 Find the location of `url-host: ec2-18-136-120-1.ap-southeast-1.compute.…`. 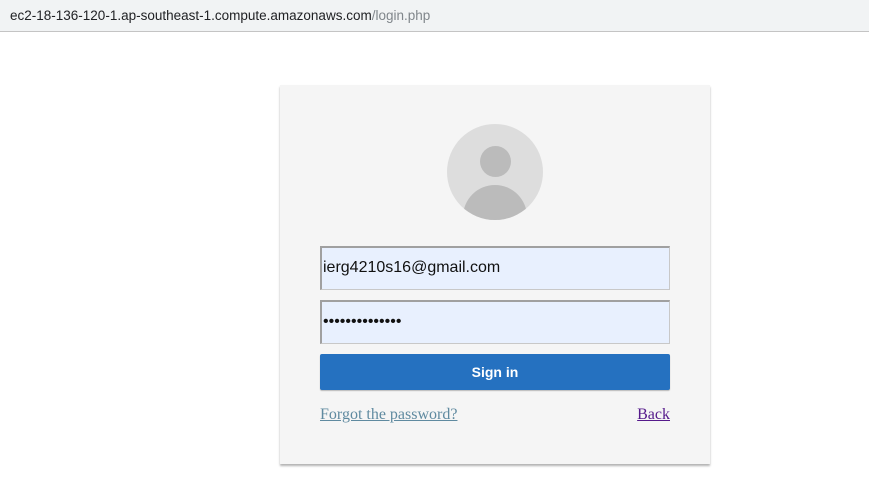

url-host: ec2-18-136-120-1.ap-southeast-1.compute.… is located at coordinates (191, 15).